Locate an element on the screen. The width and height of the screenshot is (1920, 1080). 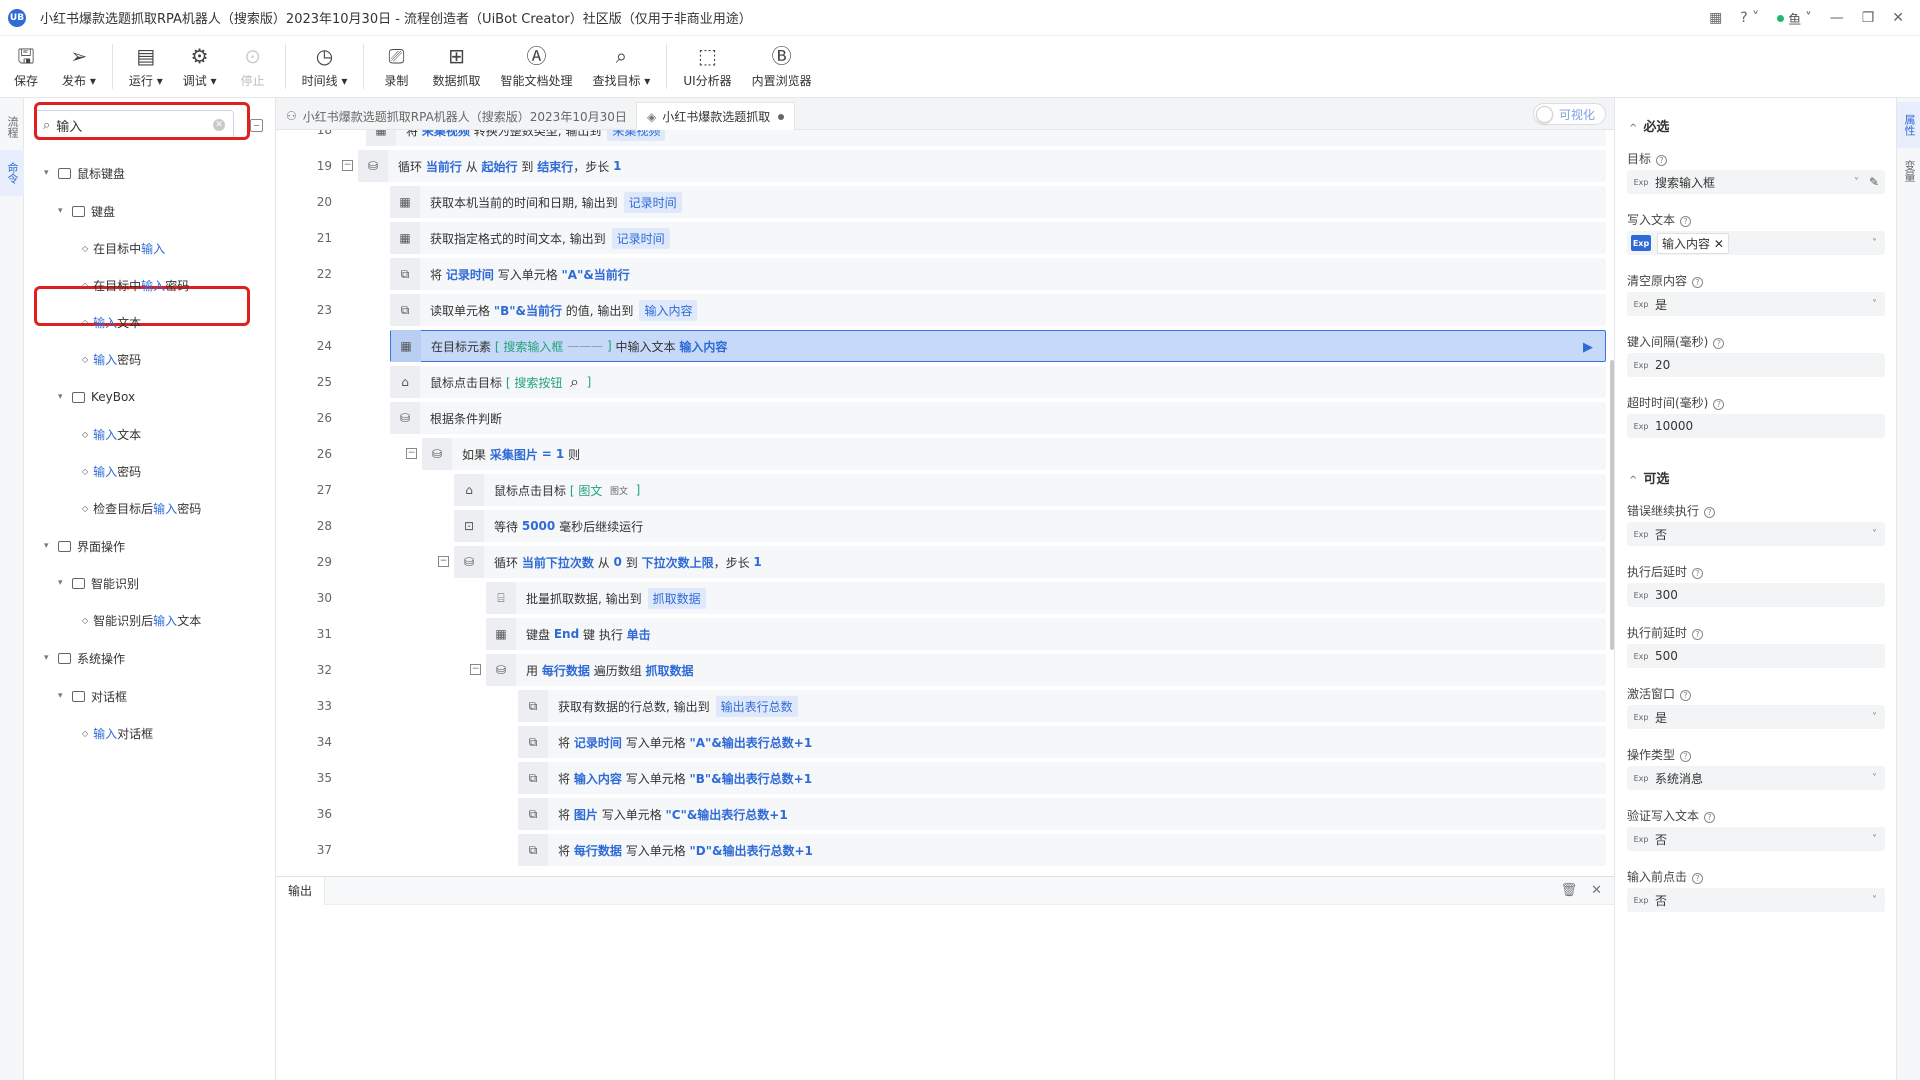
flow-row: 27 ⌂ 鼠标点击目标 [ 图文 图文 ] is located at coordinates (945, 490).